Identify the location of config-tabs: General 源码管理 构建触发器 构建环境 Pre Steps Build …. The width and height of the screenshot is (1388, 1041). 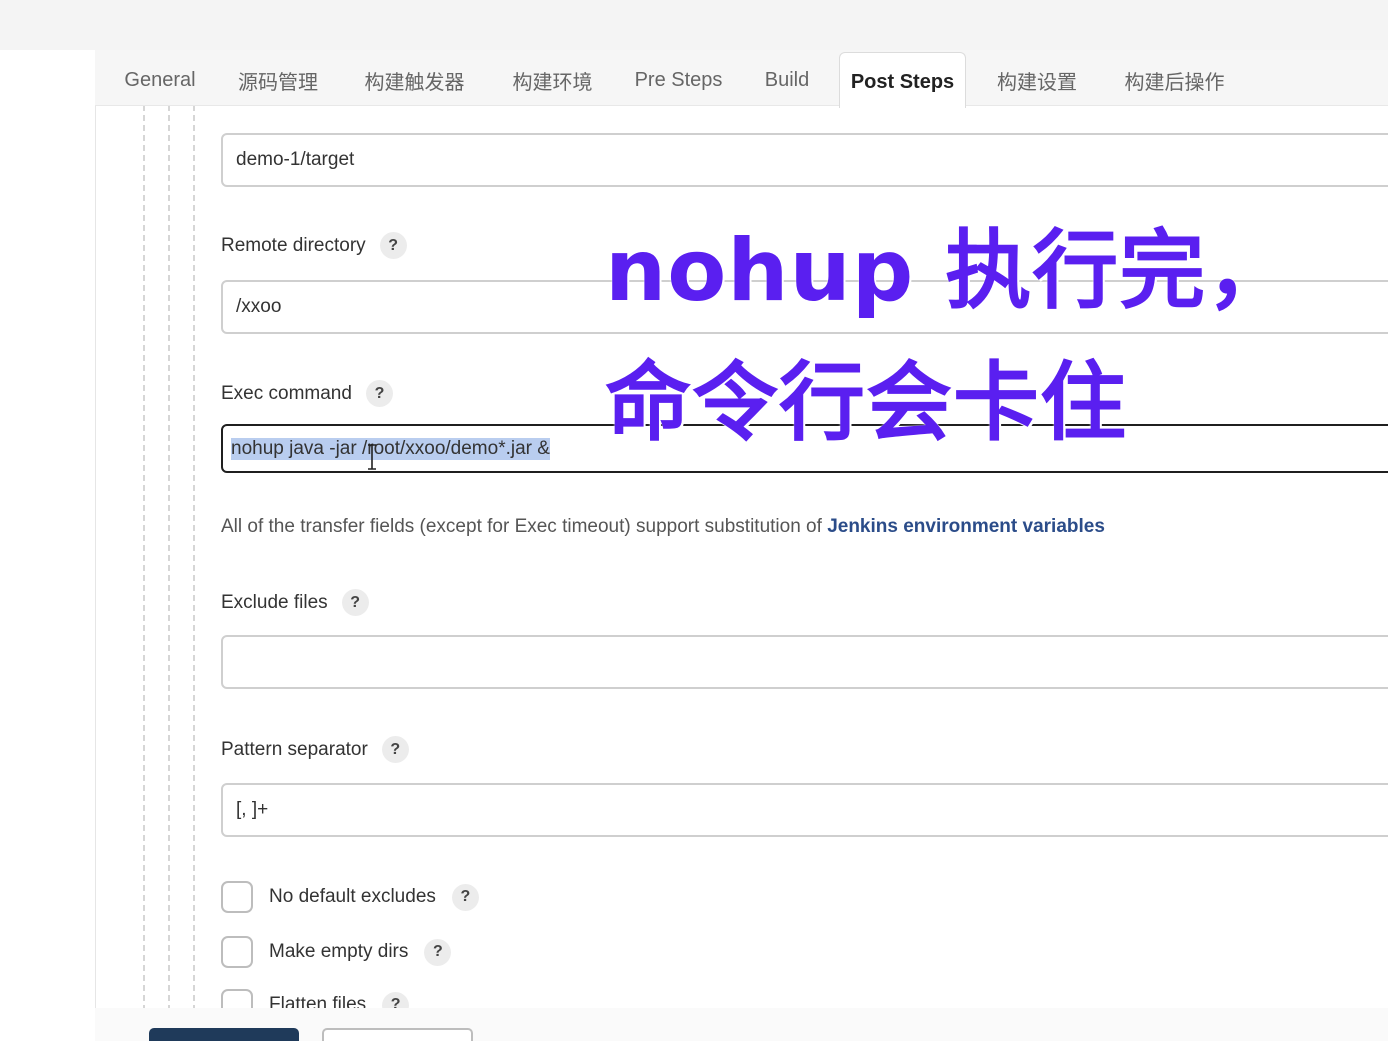
(741, 79).